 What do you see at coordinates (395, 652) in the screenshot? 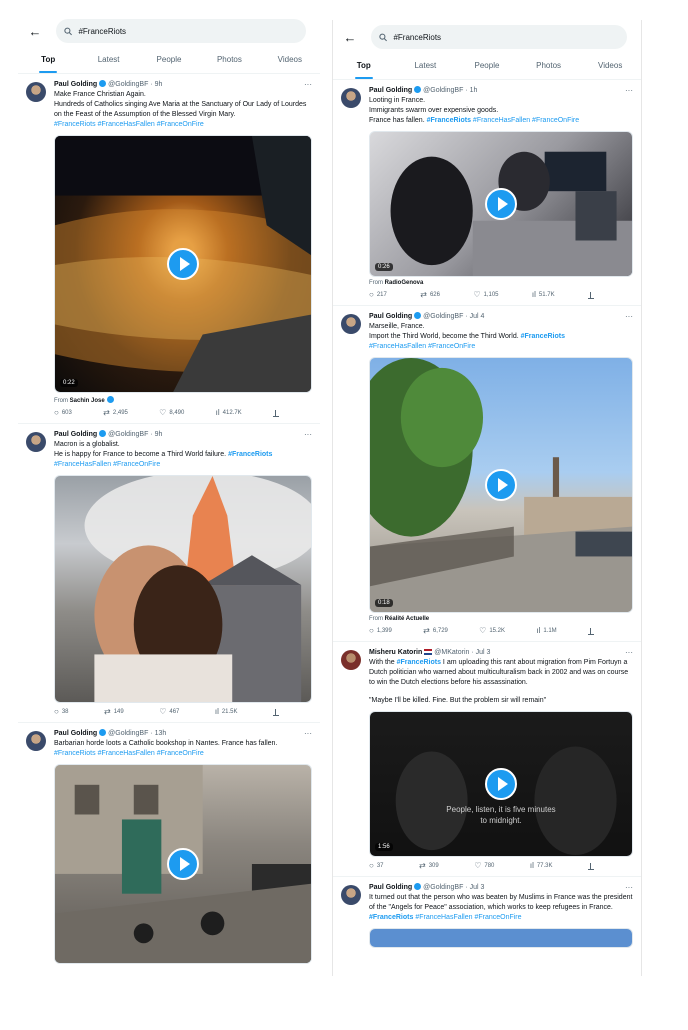
I see `author-name: Misheru Katorin` at bounding box center [395, 652].